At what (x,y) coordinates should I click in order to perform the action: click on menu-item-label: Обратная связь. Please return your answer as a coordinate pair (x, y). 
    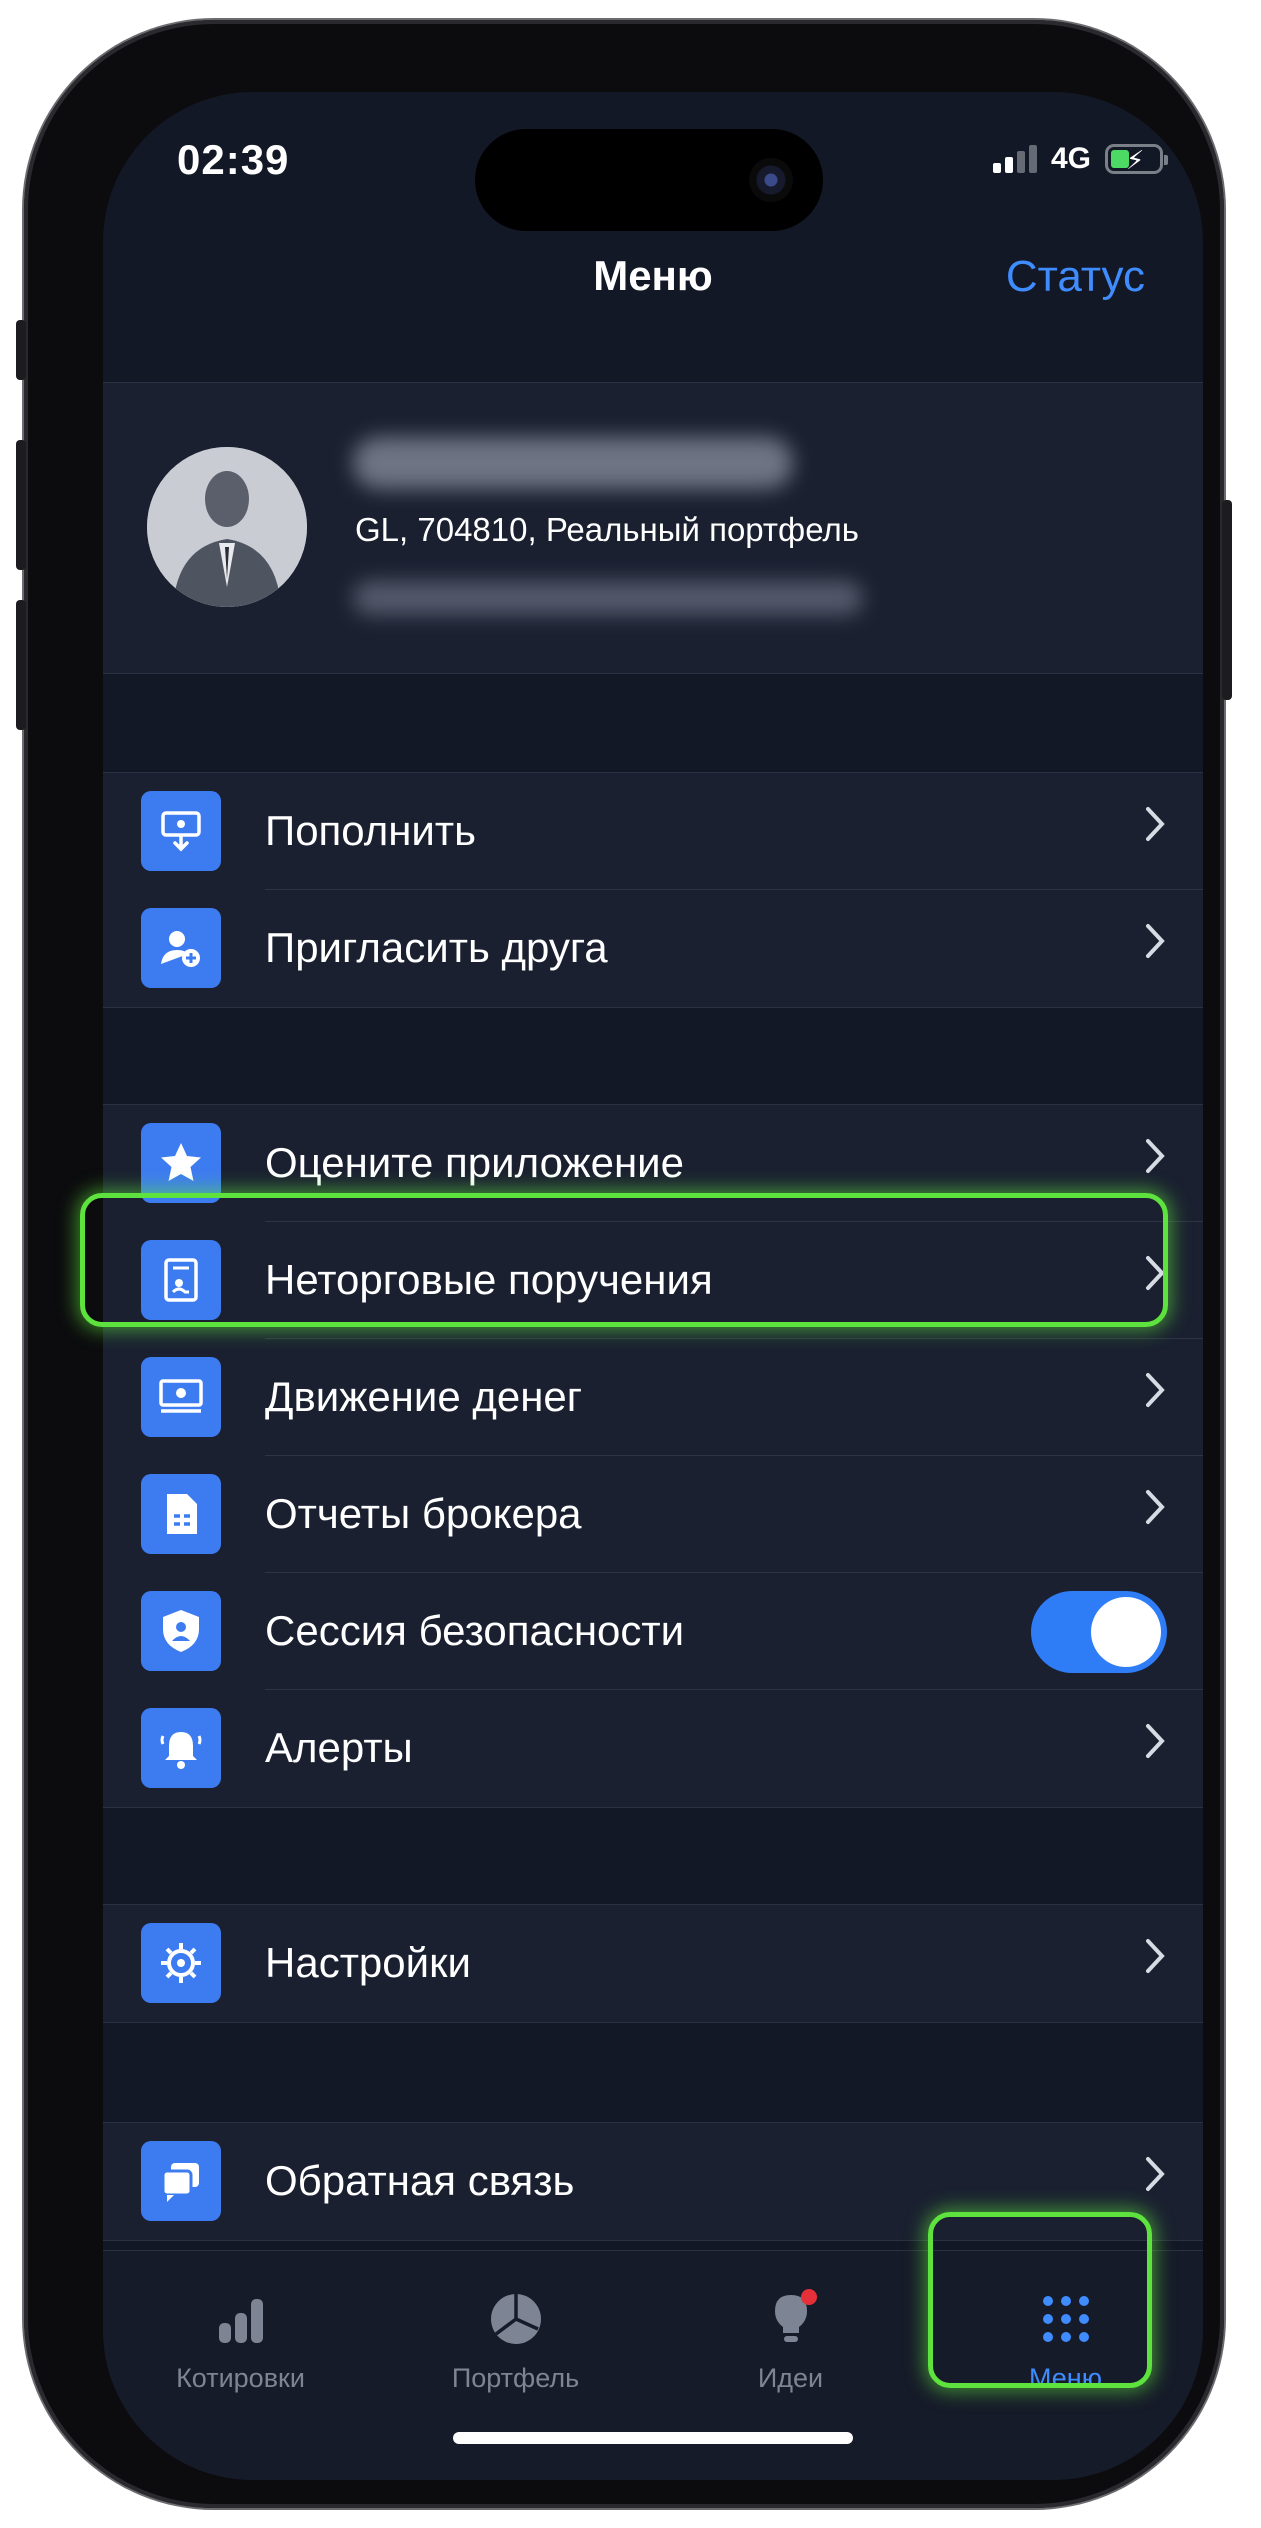
    Looking at the image, I should click on (420, 2180).